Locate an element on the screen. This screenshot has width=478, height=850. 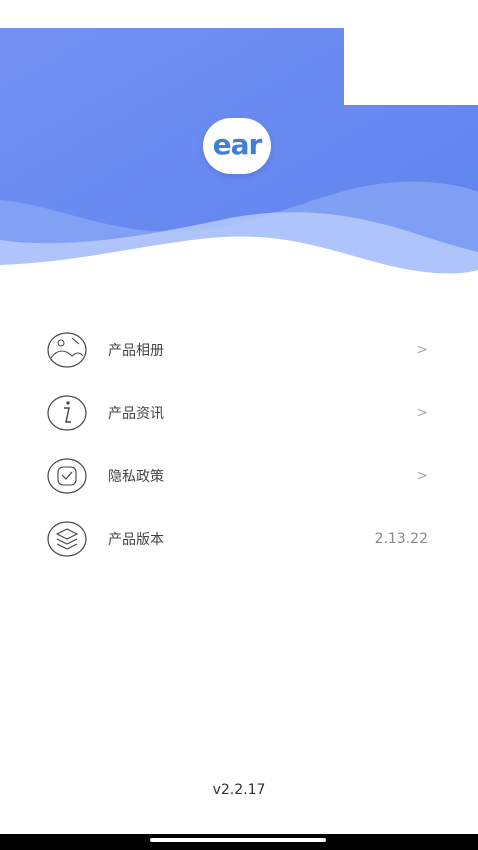
menu-item-product-version: 产品版本 2.13.22 is located at coordinates (239, 538).